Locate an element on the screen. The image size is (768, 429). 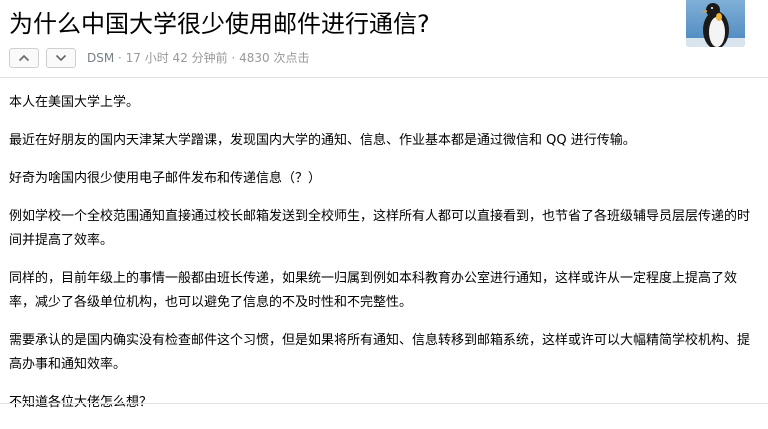
upvote-button is located at coordinates (24, 58).